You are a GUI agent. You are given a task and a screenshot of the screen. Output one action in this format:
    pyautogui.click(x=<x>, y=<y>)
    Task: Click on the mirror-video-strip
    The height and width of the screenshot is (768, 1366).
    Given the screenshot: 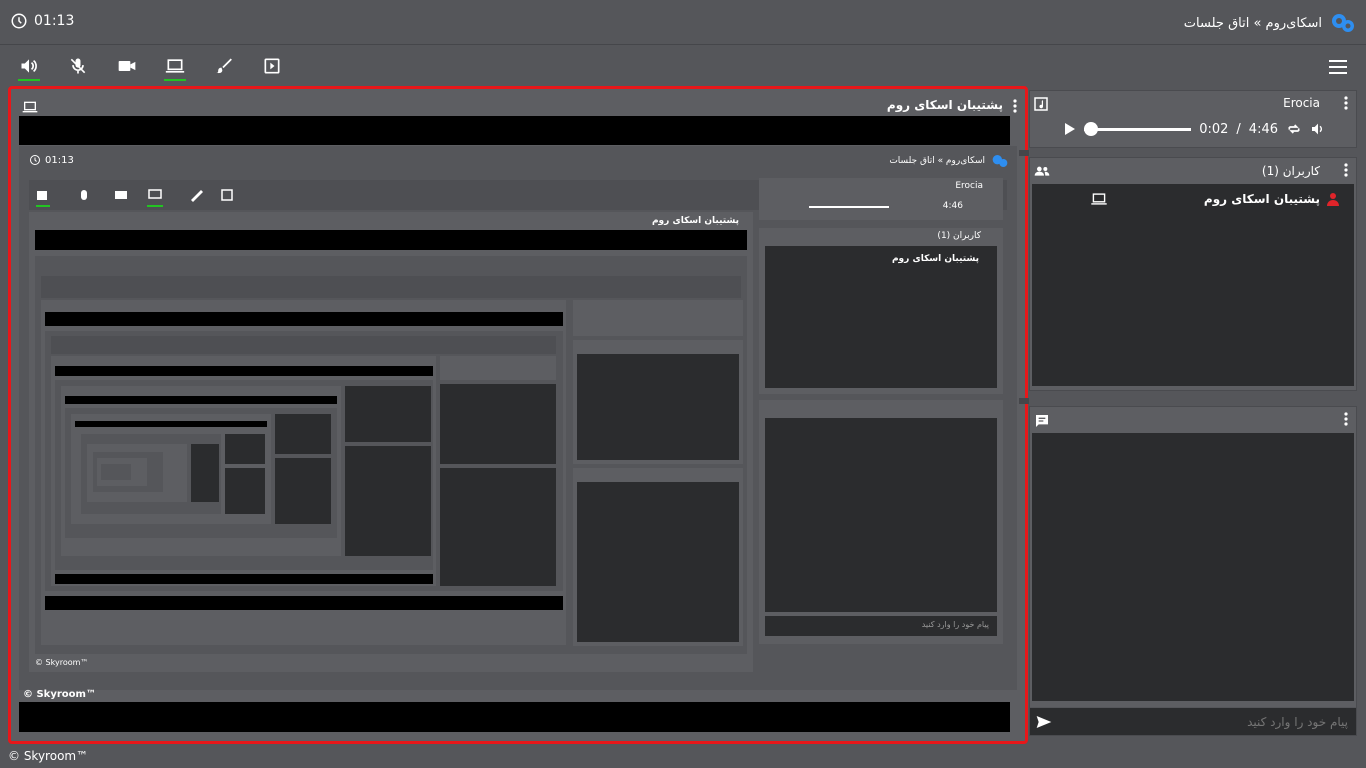 What is the action you would take?
    pyautogui.click(x=391, y=240)
    